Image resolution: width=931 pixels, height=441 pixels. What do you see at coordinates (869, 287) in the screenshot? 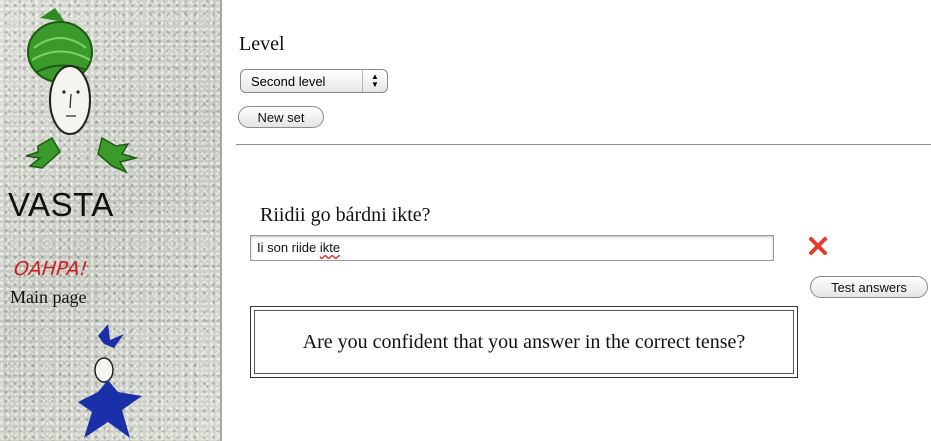
I see `test-answers-button: Test answers` at bounding box center [869, 287].